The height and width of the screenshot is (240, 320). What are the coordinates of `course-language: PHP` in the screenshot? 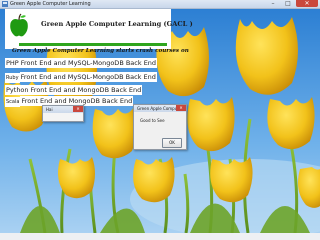 It's located at (12, 63).